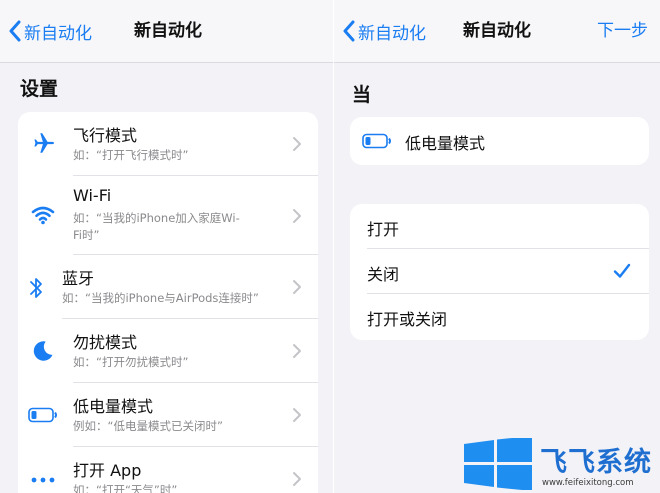  Describe the element at coordinates (125, 488) in the screenshot. I see `item-subtitle: 如：“打开“天气”时”` at that location.